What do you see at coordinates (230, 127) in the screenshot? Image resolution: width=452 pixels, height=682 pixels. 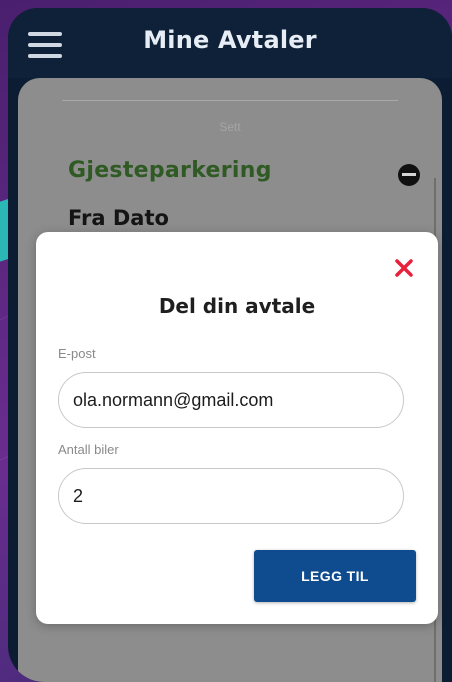 I see `sheet-subtitle: Sett` at bounding box center [230, 127].